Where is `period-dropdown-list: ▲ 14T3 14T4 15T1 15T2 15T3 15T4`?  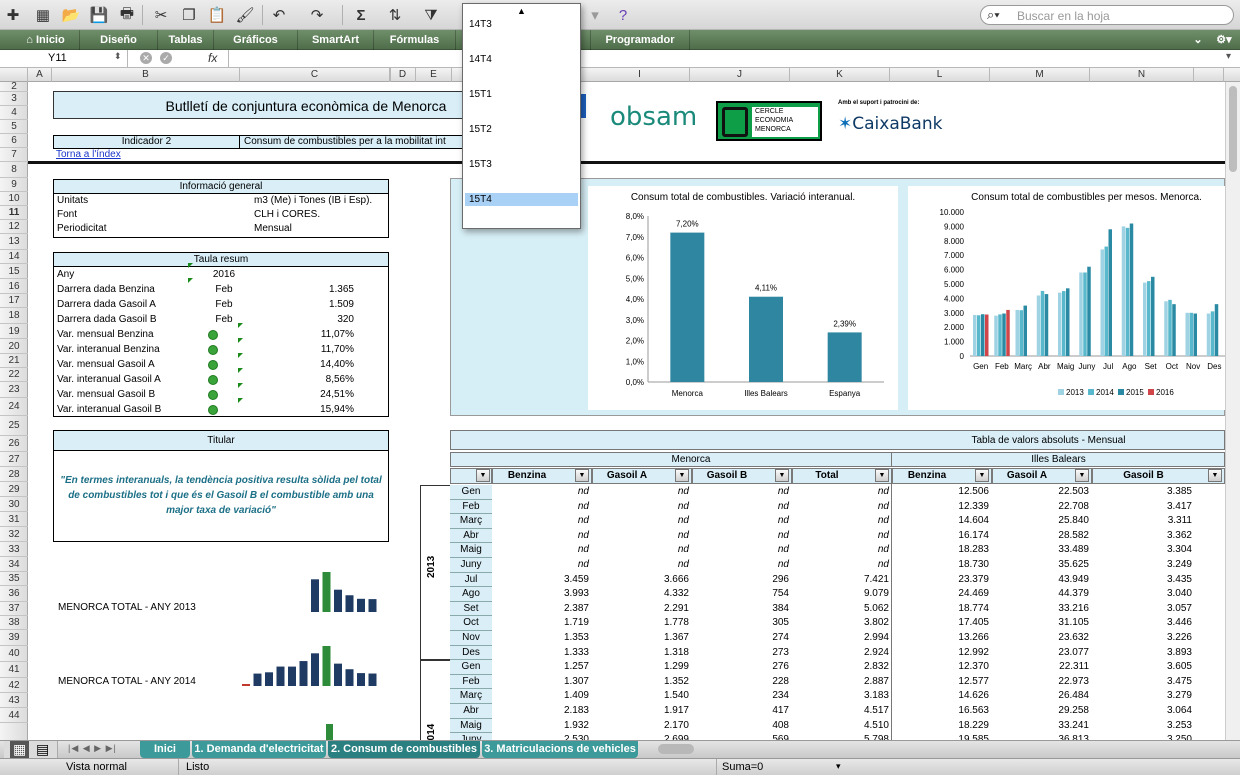 period-dropdown-list: ▲ 14T3 14T4 15T1 15T2 15T3 15T4 is located at coordinates (521, 116).